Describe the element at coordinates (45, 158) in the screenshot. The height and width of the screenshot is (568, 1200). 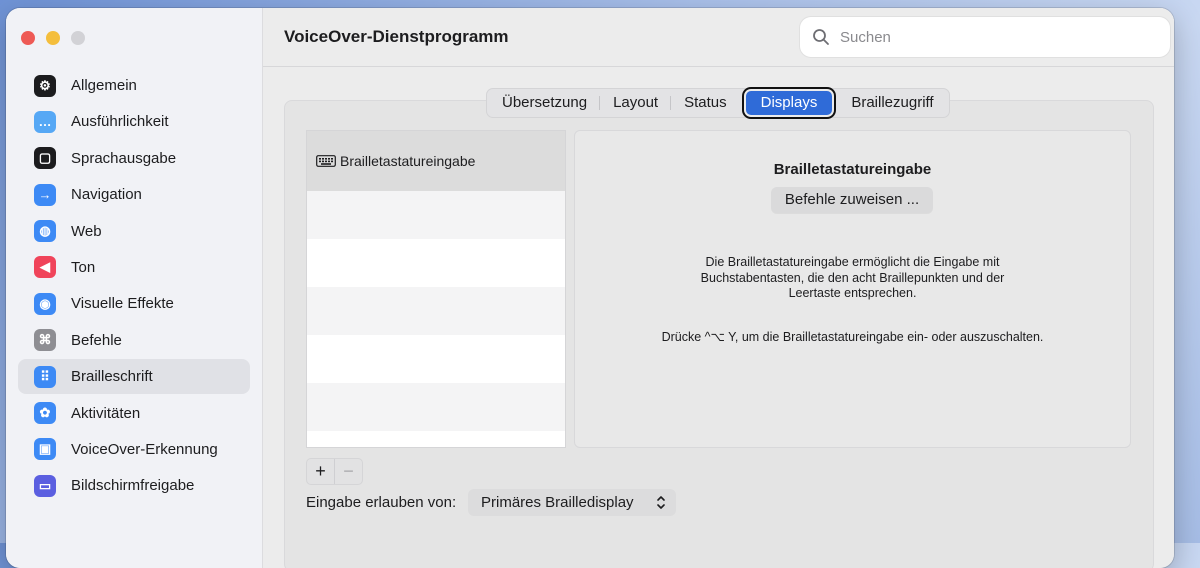
I see `speech-icon: ▢` at that location.